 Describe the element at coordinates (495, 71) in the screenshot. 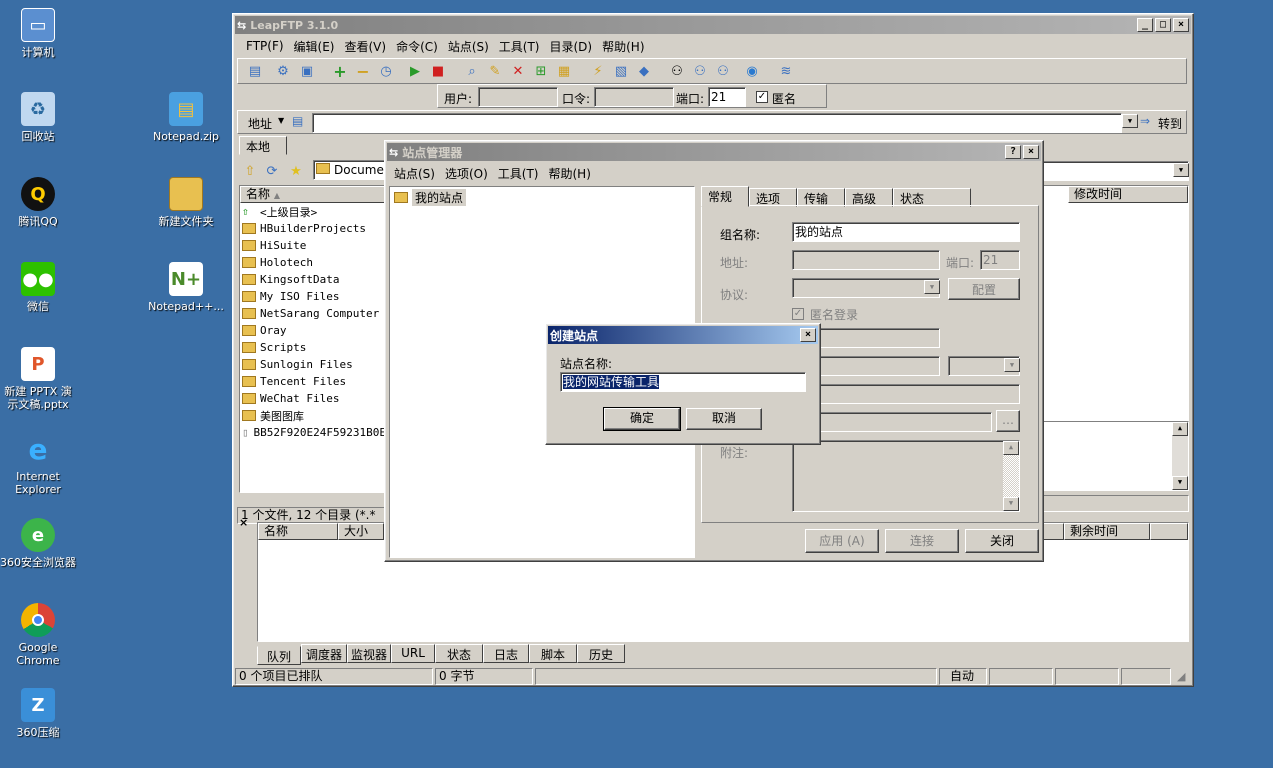

I see `toolbar-edit-icon: ✎` at that location.